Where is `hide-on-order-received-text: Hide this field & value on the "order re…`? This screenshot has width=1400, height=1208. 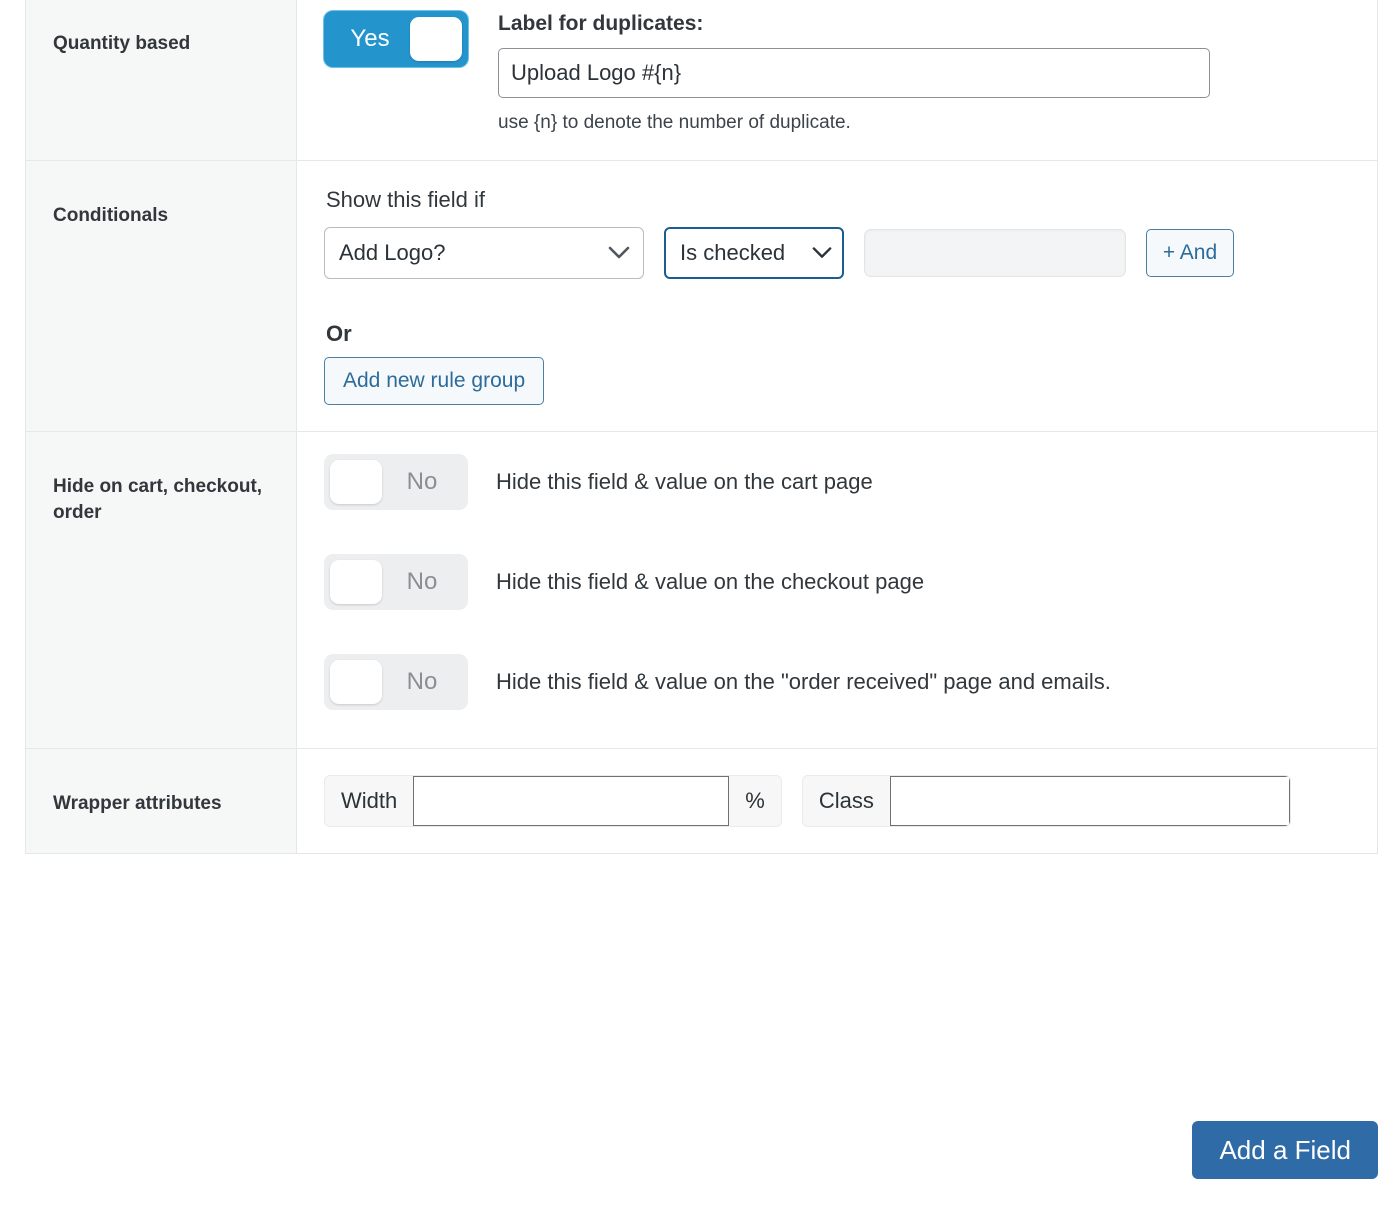 hide-on-order-received-text: Hide this field & value on the "order re… is located at coordinates (803, 682).